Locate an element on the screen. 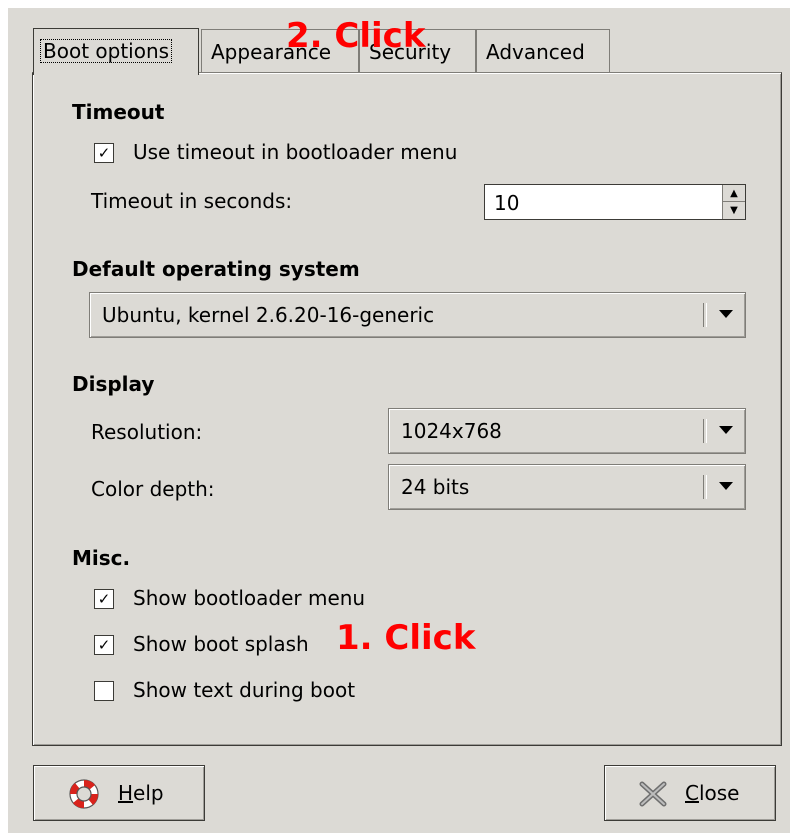  resolution-value: 1024x768 is located at coordinates (451, 431).